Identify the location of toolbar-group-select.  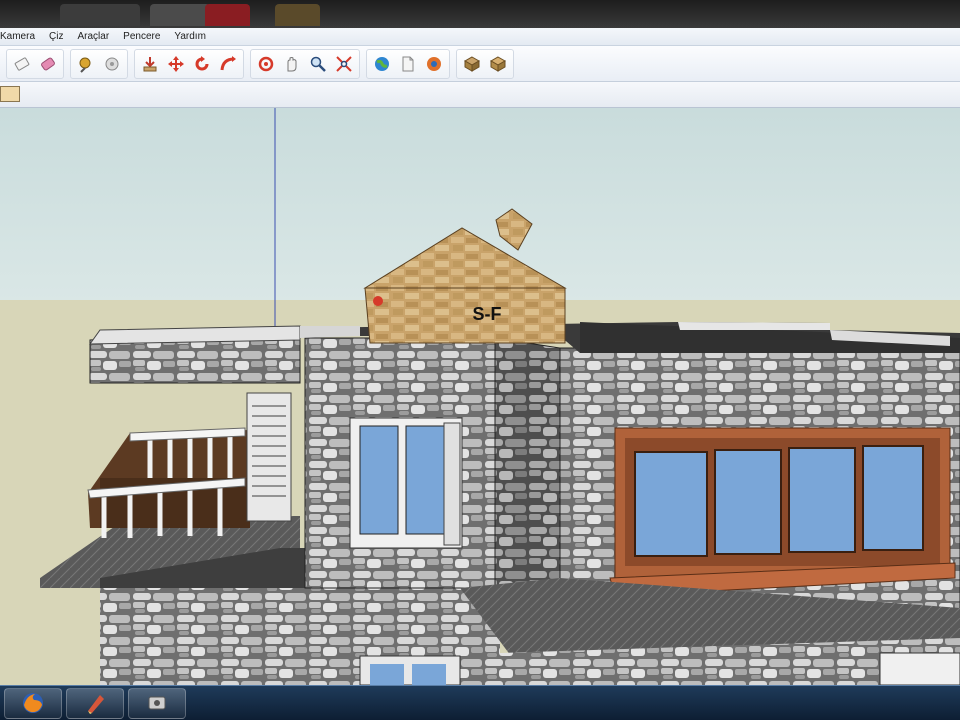
(99, 63).